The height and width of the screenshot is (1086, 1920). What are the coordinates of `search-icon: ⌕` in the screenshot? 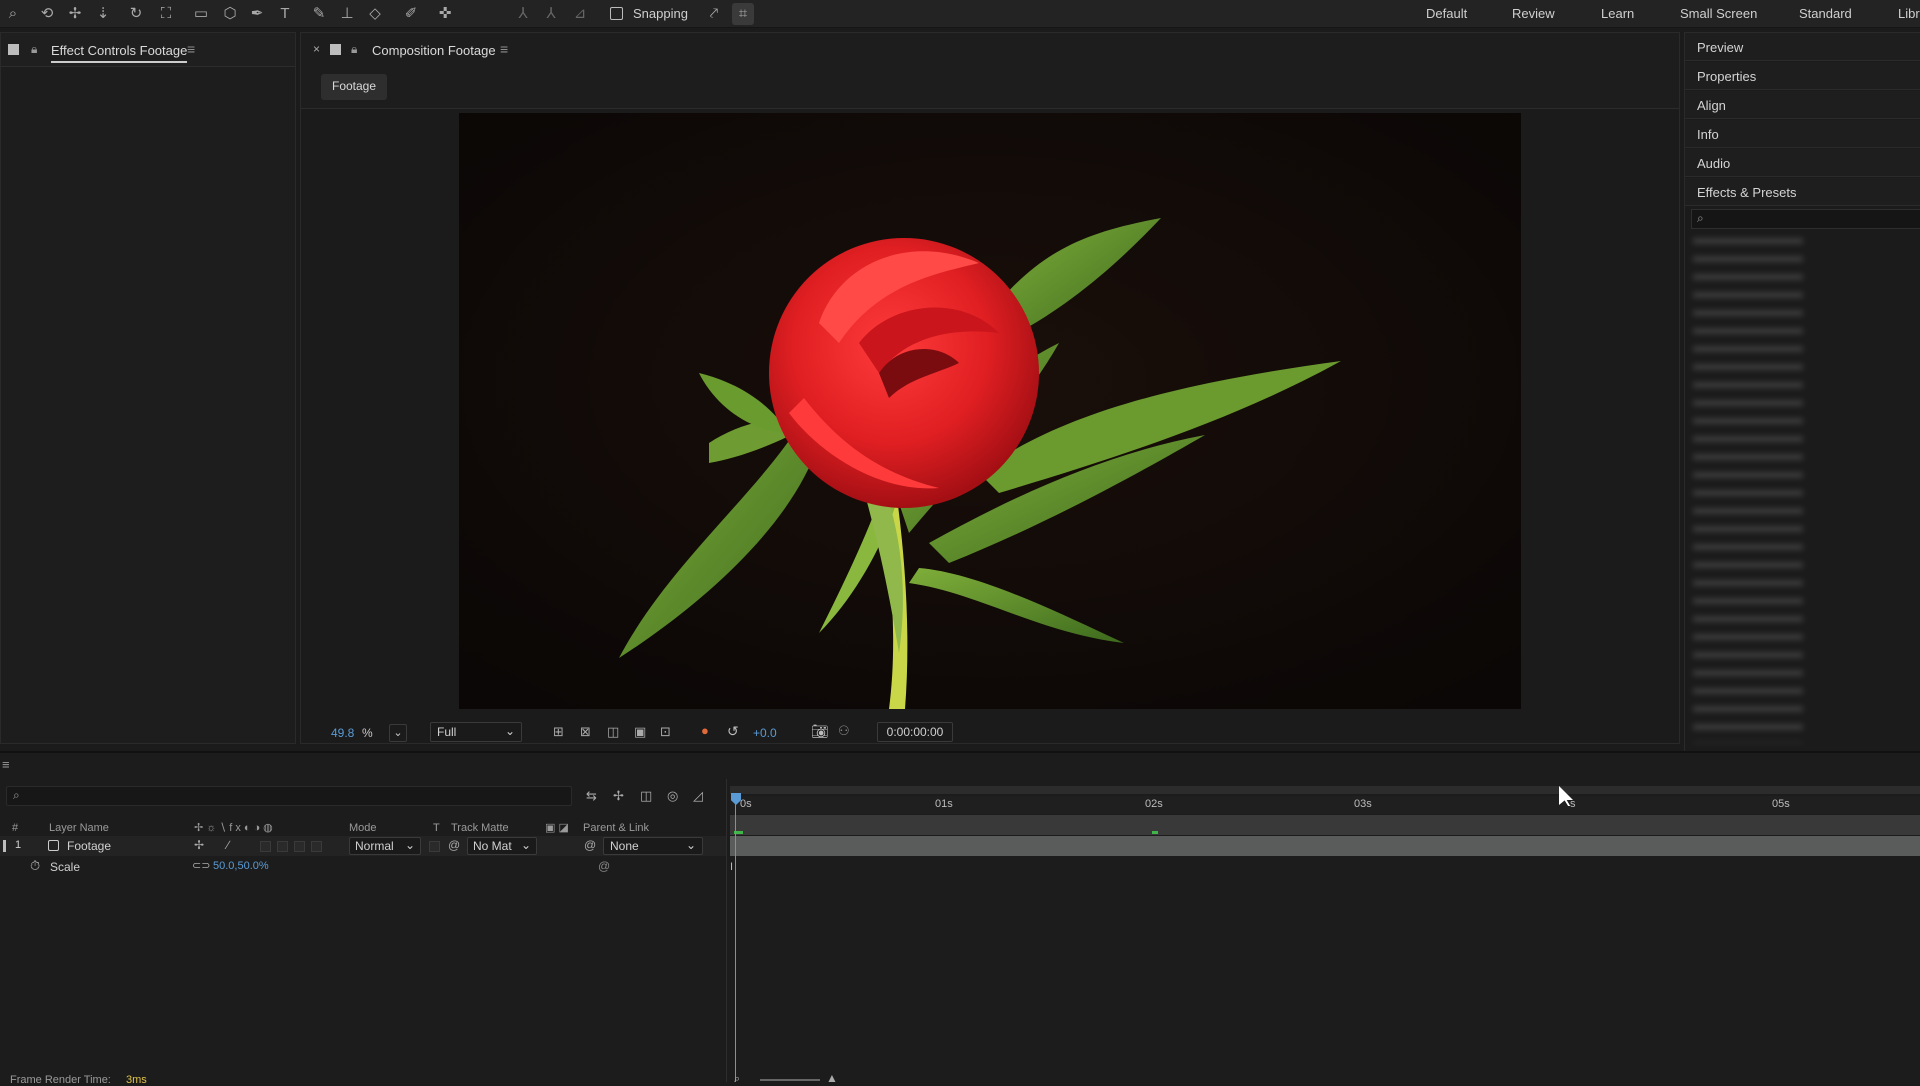 It's located at (16, 795).